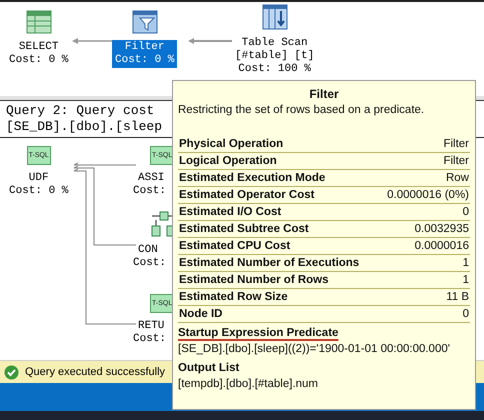 The width and height of the screenshot is (484, 420). Describe the element at coordinates (246, 195) in the screenshot. I see `property-name: Estimated Operator Cost` at that location.